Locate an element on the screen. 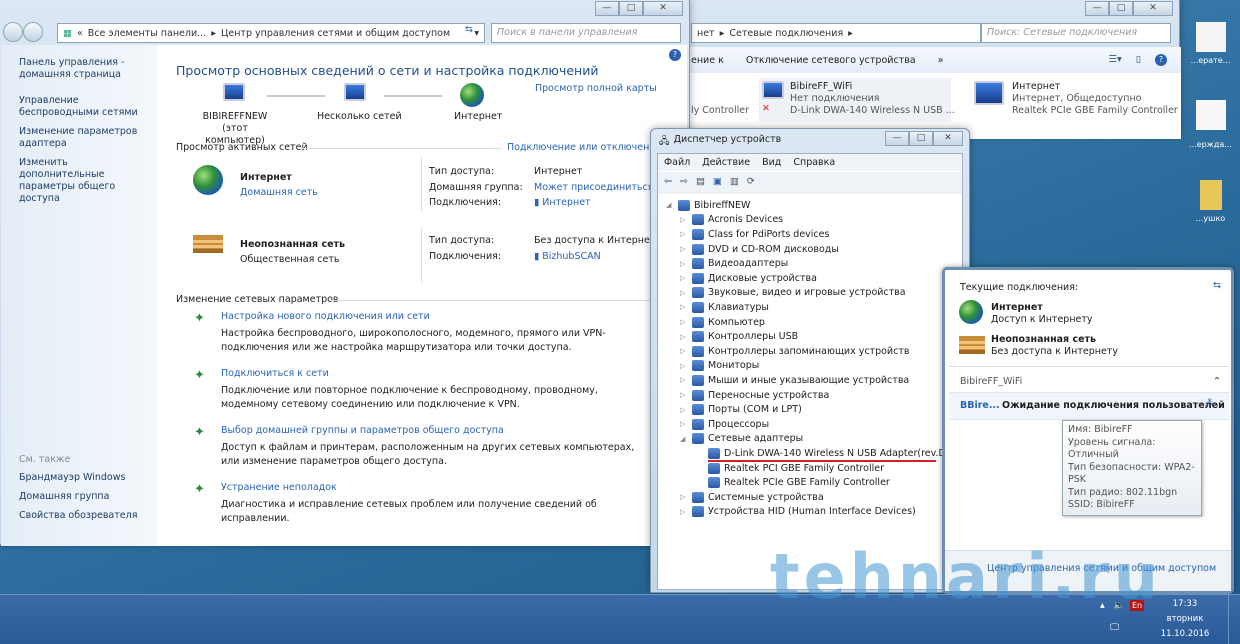 The width and height of the screenshot is (1240, 644). device-tree-item: ▷ Звуковые, видео и игровые устройства is located at coordinates (793, 293).